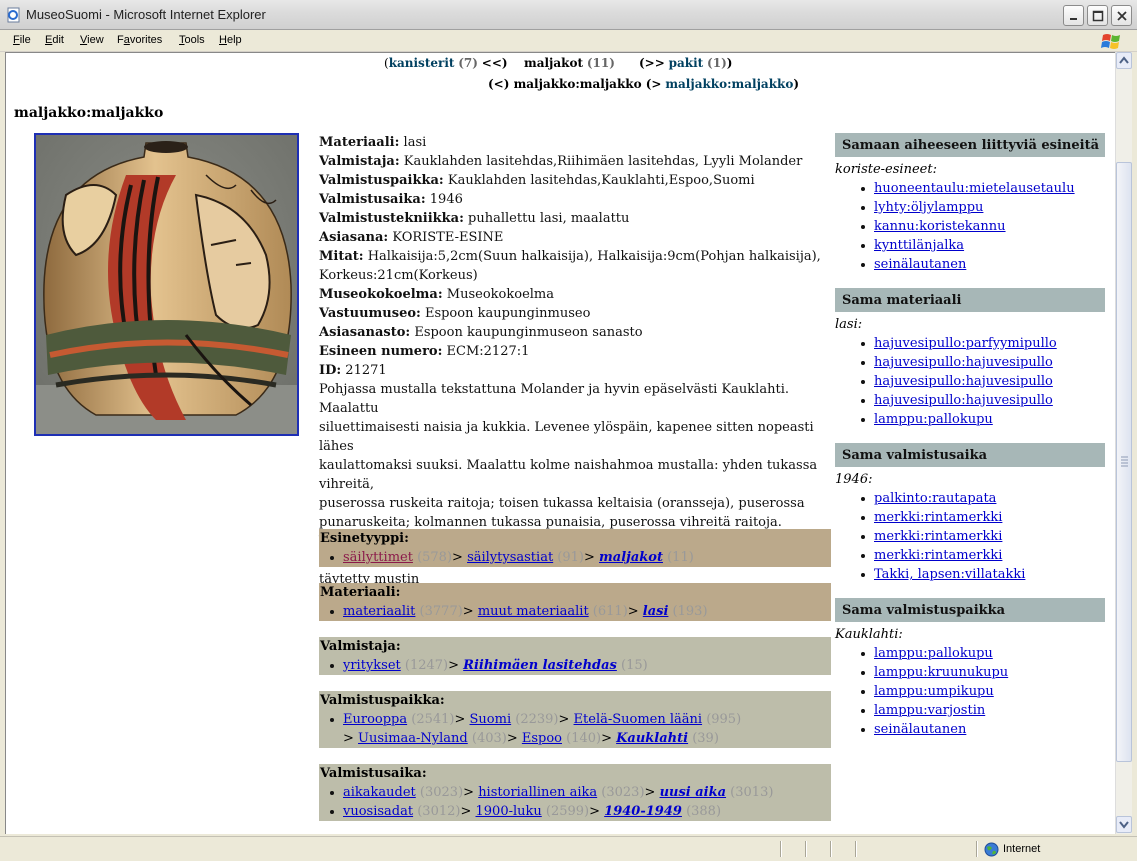 This screenshot has width=1137, height=861. I want to click on current-category-link: maljakot, so click(631, 557).